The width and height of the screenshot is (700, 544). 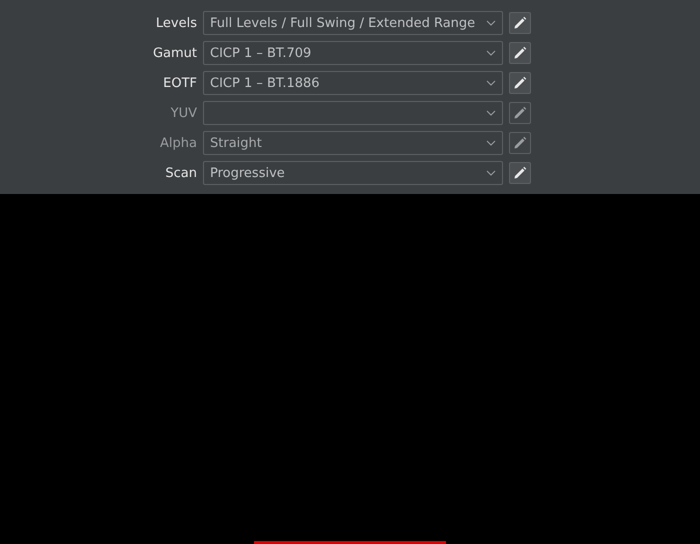 I want to click on dropdown: Full Levels / Full Swing / Extended Range, so click(x=353, y=23).